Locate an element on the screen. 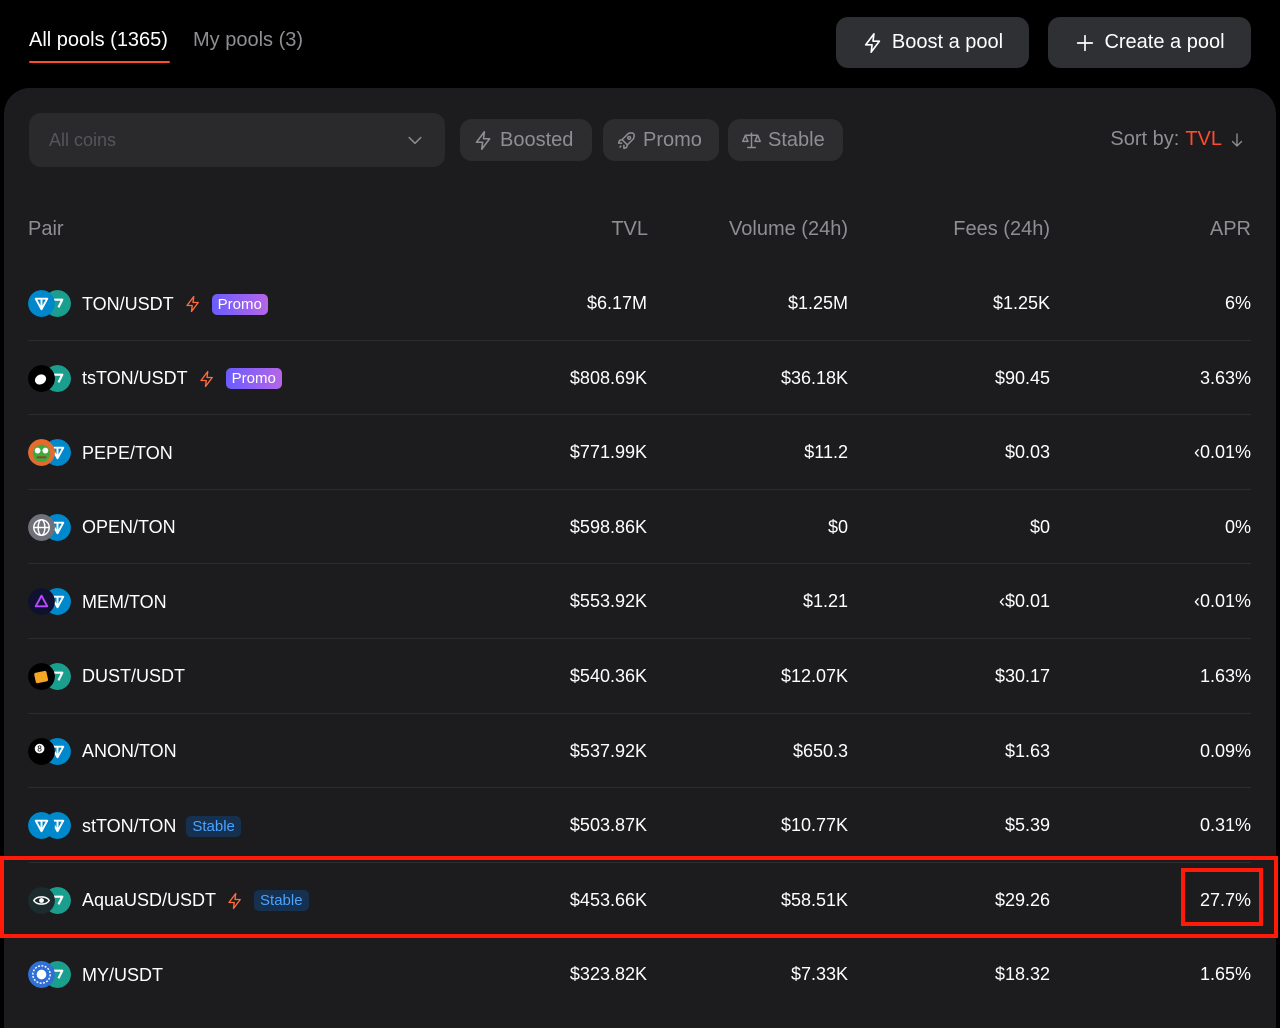 The height and width of the screenshot is (1028, 1280). pair-cell: MY/USDT is located at coordinates (95, 975).